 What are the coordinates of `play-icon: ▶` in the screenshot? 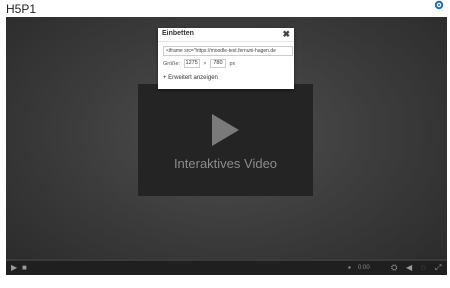 It's located at (14, 268).